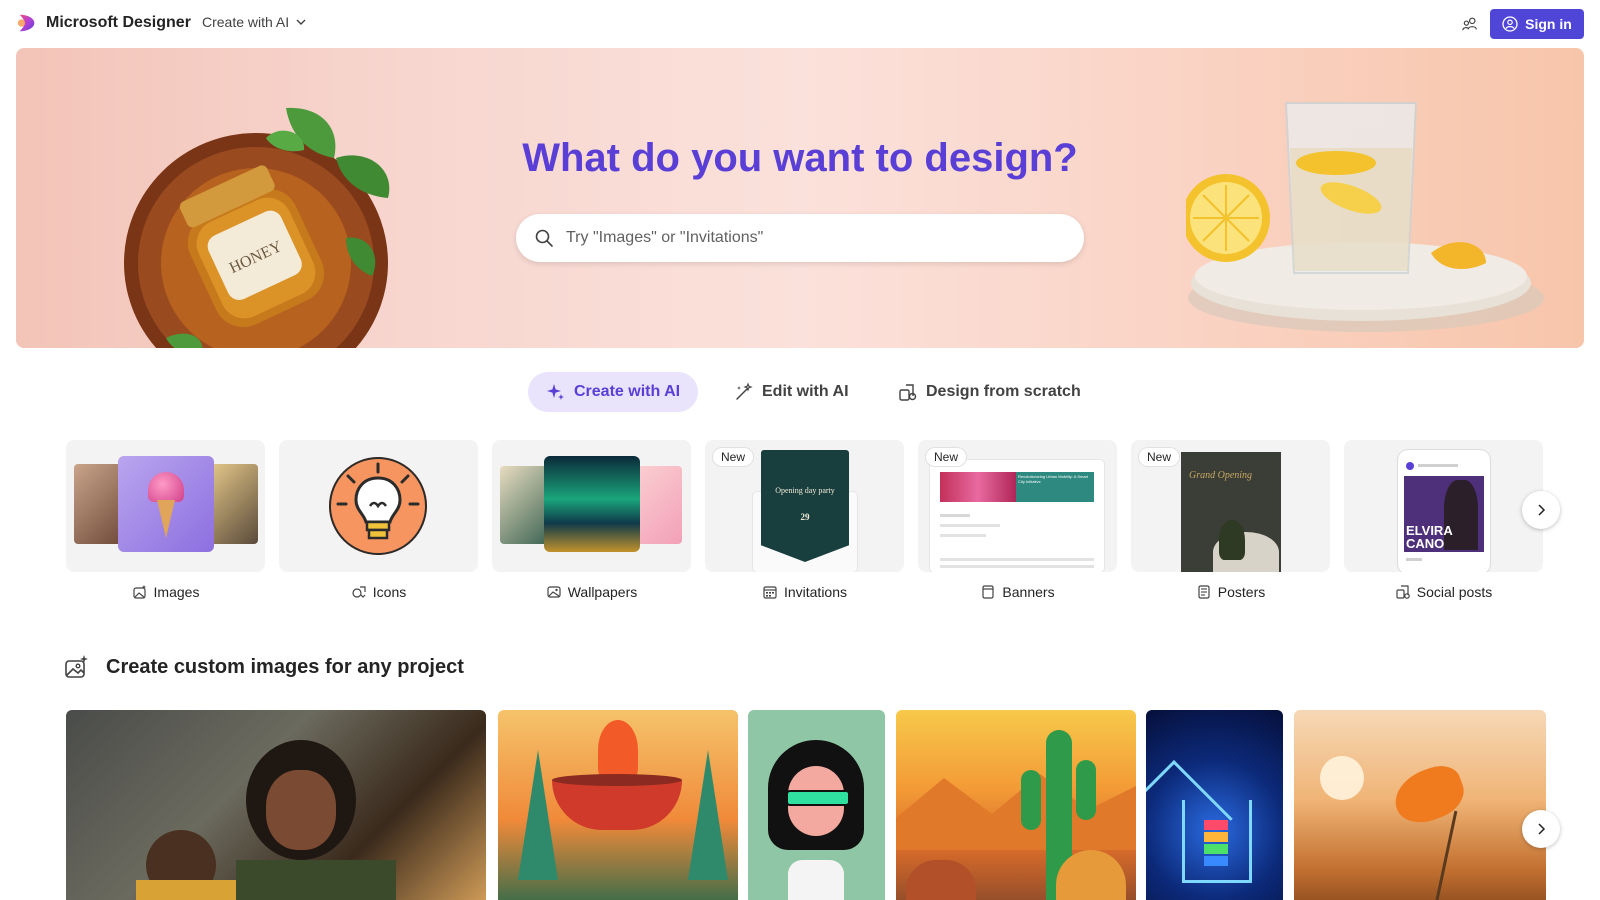 This screenshot has width=1600, height=900. Describe the element at coordinates (26, 23) in the screenshot. I see `designer-logo-icon` at that location.